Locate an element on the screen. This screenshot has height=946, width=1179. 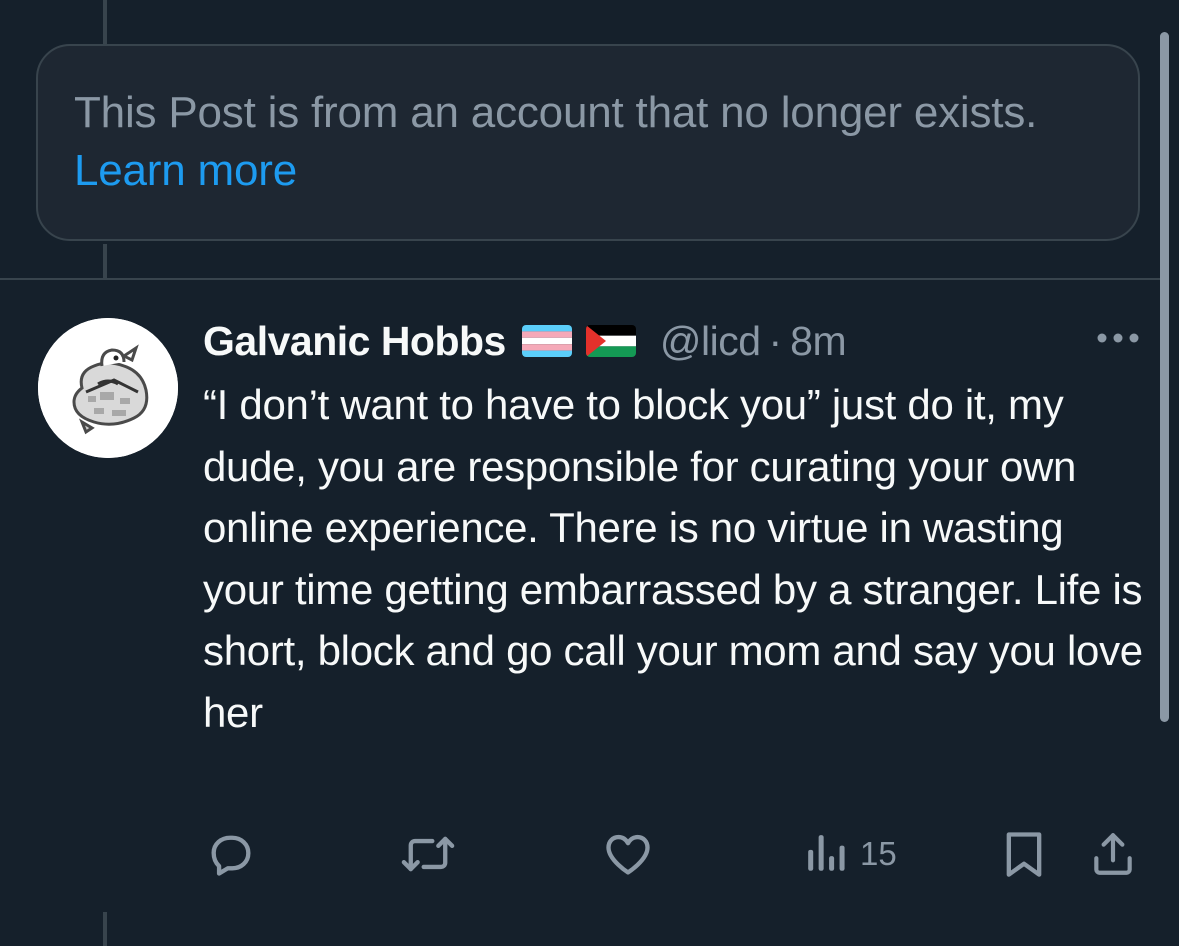
like-button is located at coordinates (628, 854).